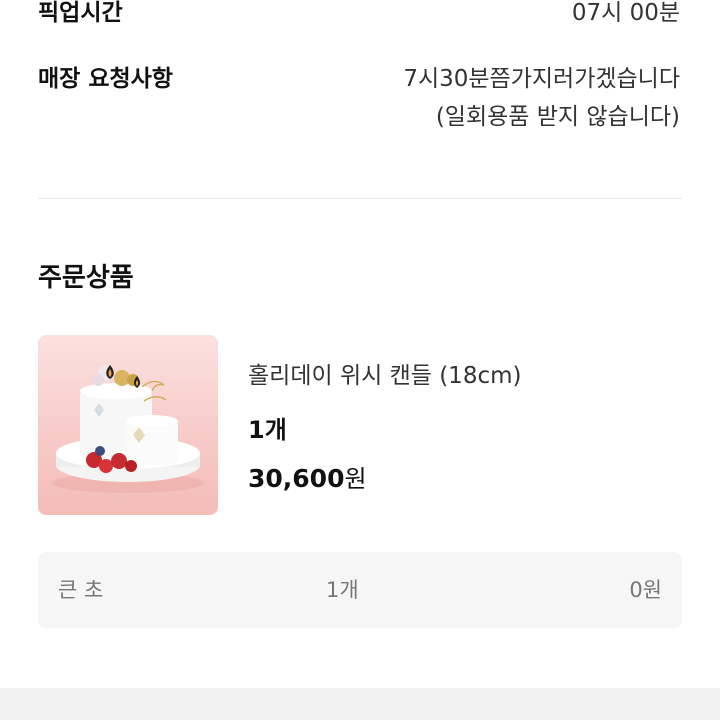 This screenshot has width=720, height=720. What do you see at coordinates (360, 590) in the screenshot?
I see `product-option-box: 큰 초 1개 0원` at bounding box center [360, 590].